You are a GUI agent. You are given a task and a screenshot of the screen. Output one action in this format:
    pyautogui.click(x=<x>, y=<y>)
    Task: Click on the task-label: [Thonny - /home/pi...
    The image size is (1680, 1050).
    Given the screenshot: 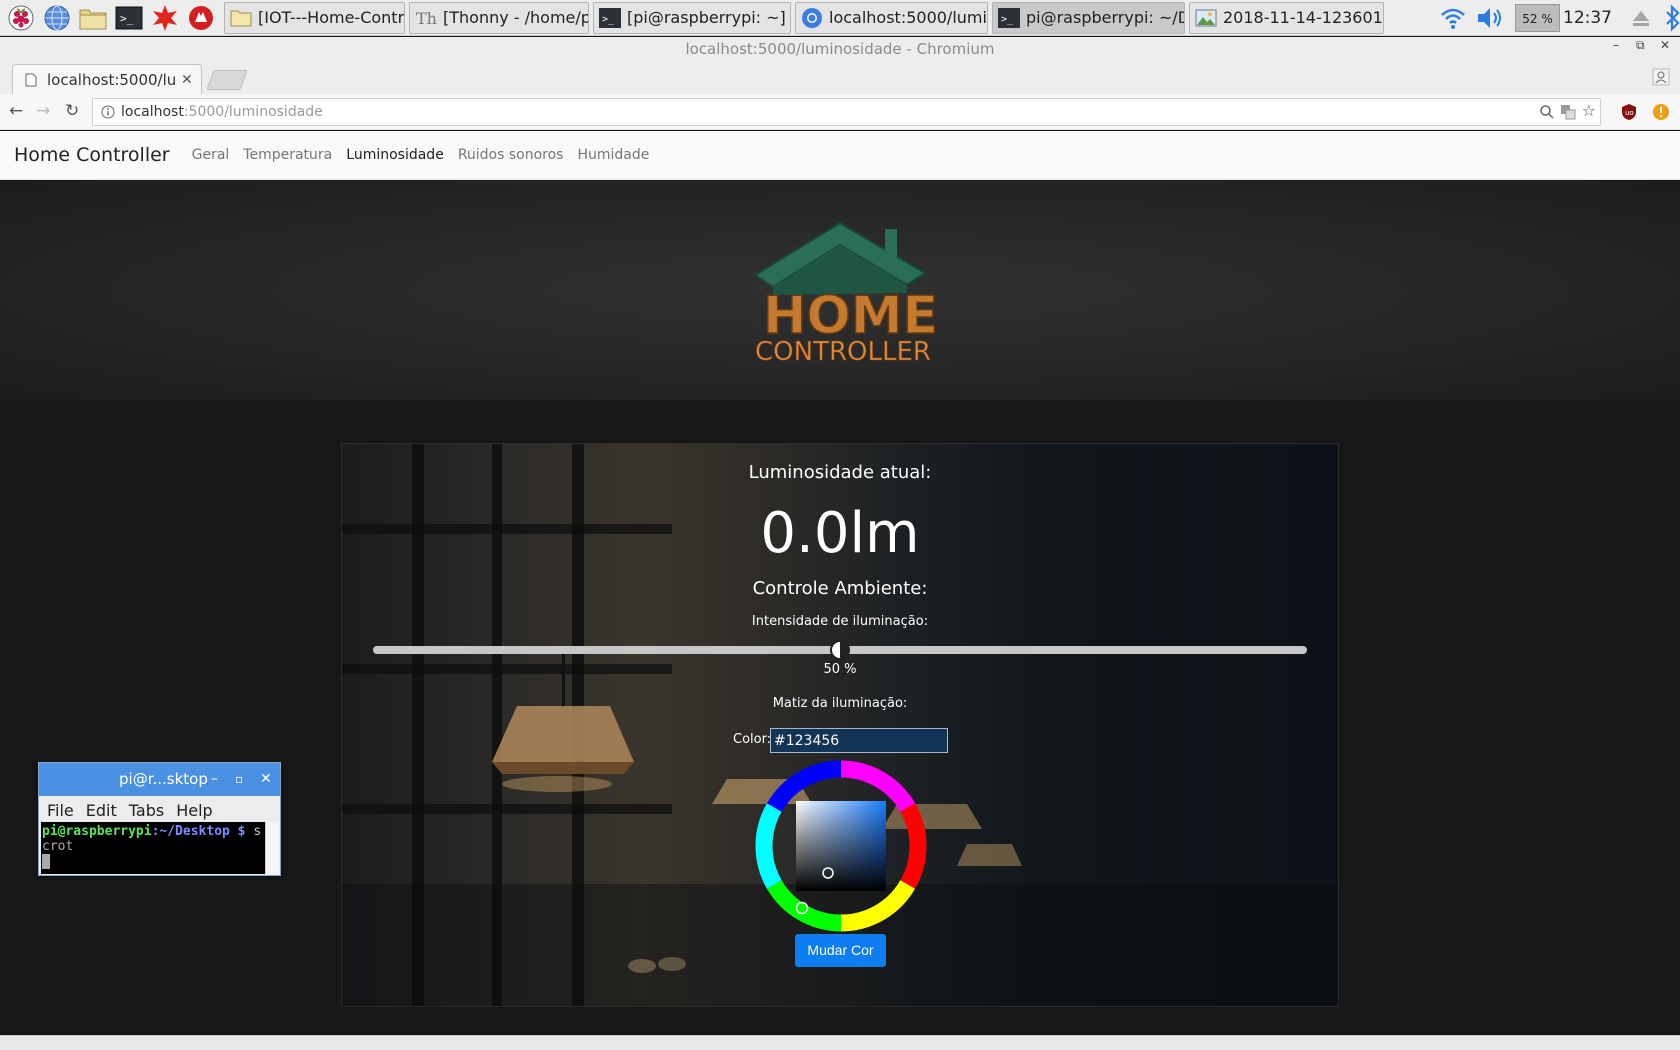 What is the action you would take?
    pyautogui.click(x=515, y=17)
    